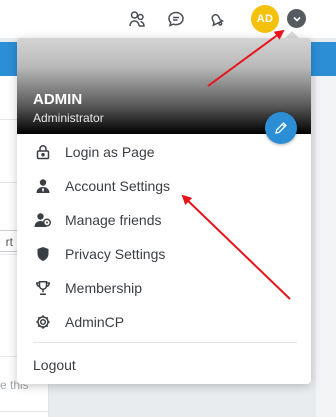  Describe the element at coordinates (68, 118) in the screenshot. I see `user-role: Administrator` at that location.